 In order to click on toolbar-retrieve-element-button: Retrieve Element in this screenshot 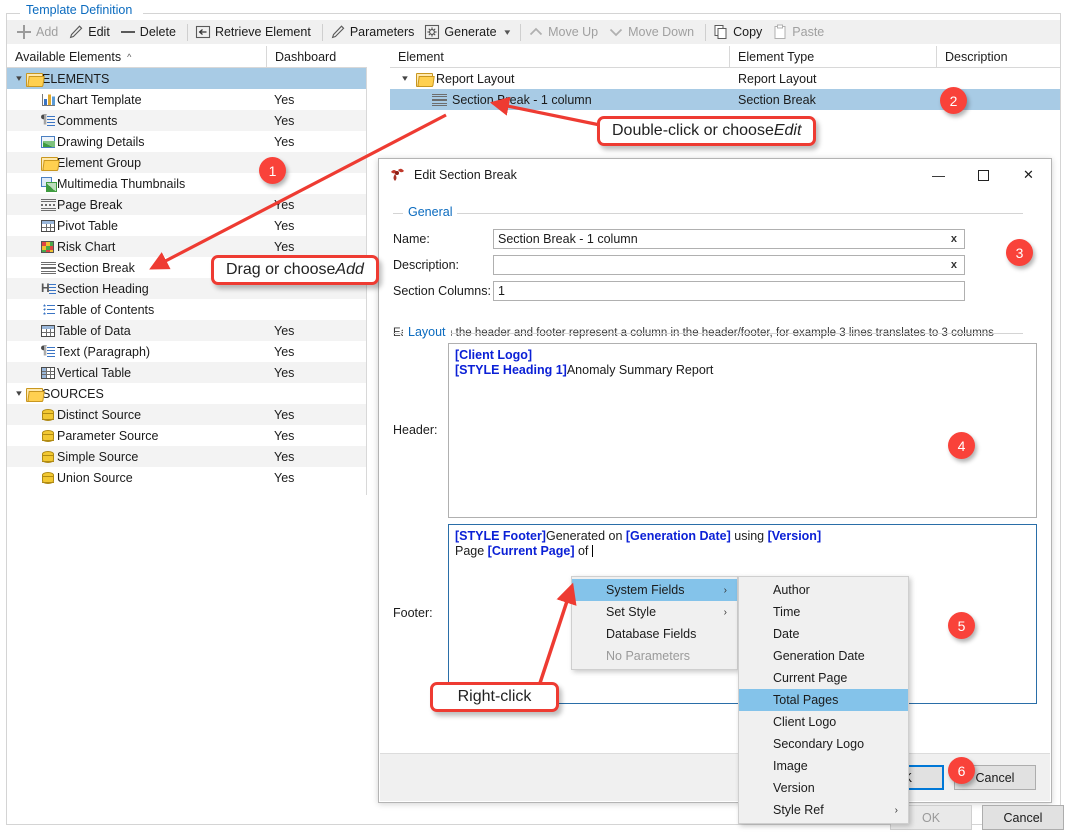, I will do `click(255, 32)`.